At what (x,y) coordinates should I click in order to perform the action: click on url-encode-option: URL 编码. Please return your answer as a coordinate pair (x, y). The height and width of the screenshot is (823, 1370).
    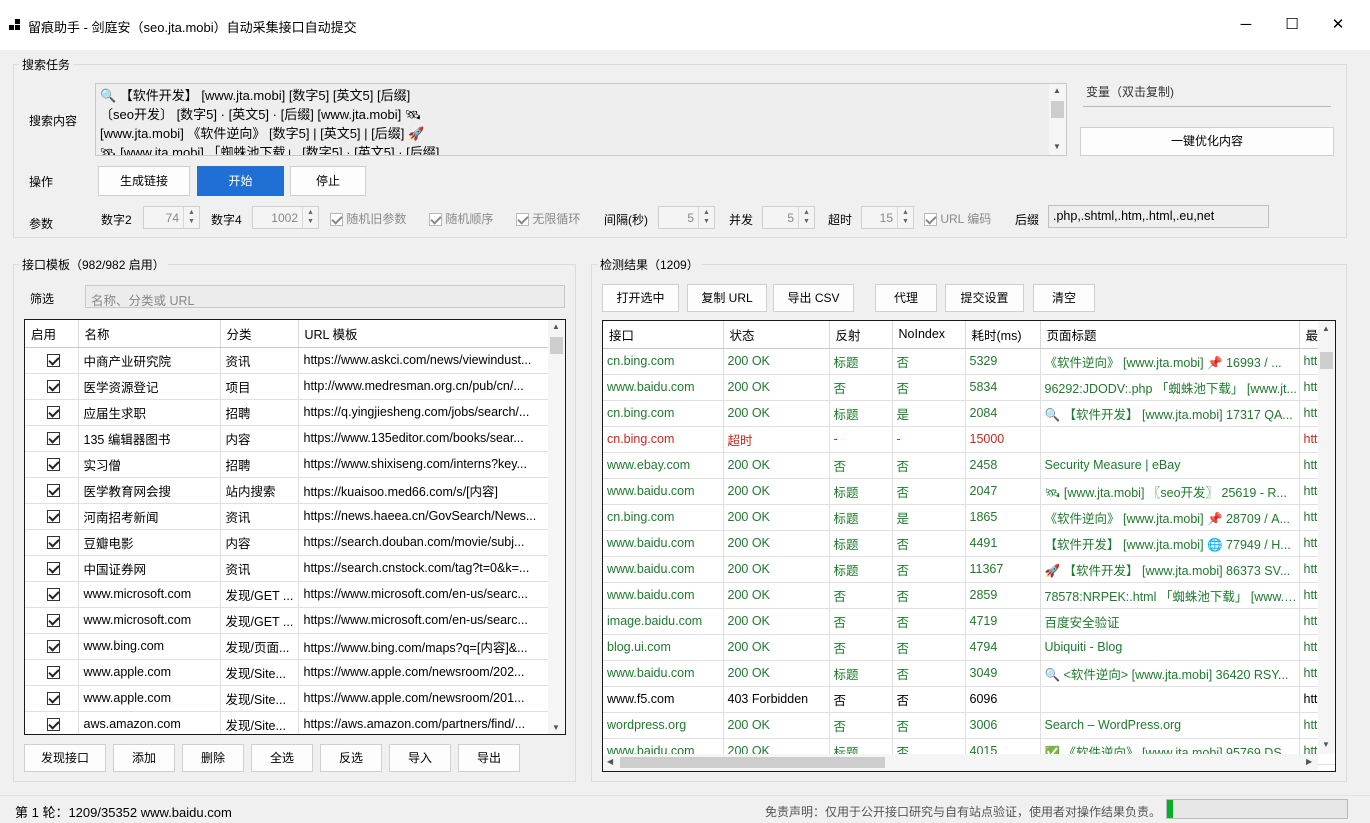
    Looking at the image, I should click on (957, 218).